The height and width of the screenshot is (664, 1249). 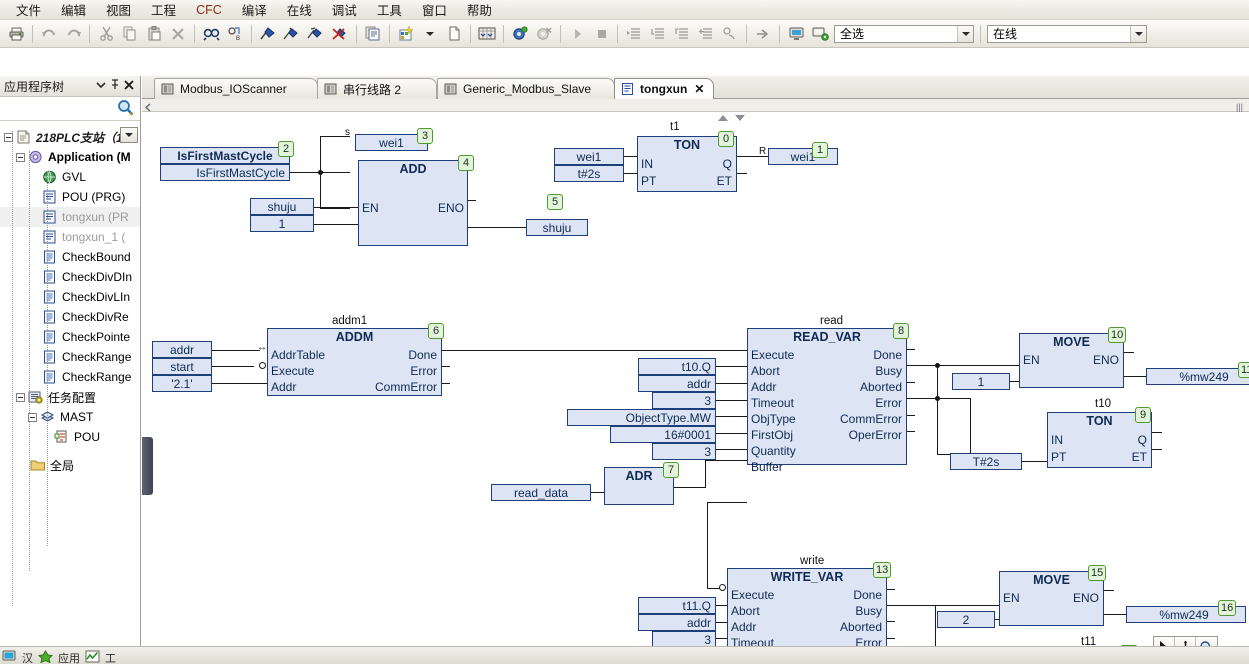 I want to click on pin-in: IN, so click(x=647, y=164).